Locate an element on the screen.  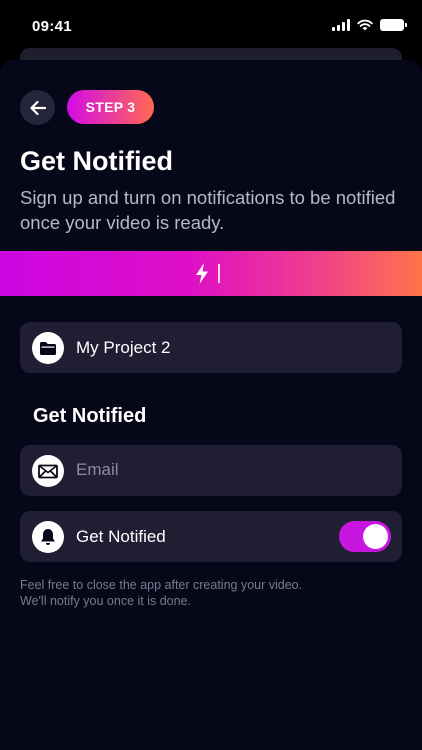
status-icons is located at coordinates (369, 25).